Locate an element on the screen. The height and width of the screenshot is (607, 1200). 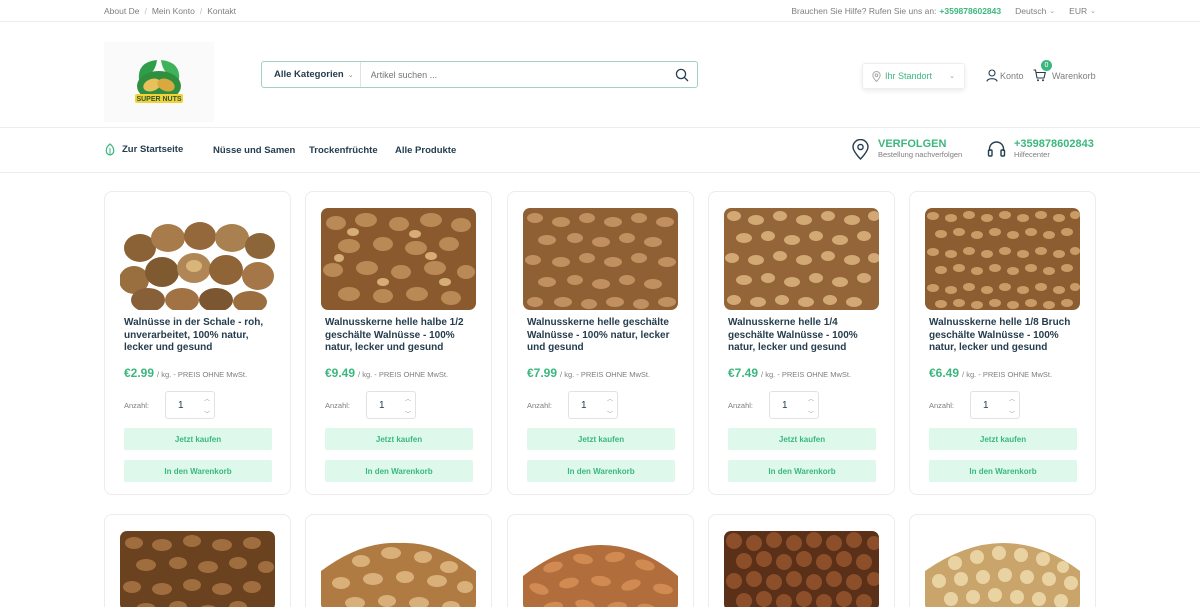
currency-select: EUR ⌄ is located at coordinates (1082, 11).